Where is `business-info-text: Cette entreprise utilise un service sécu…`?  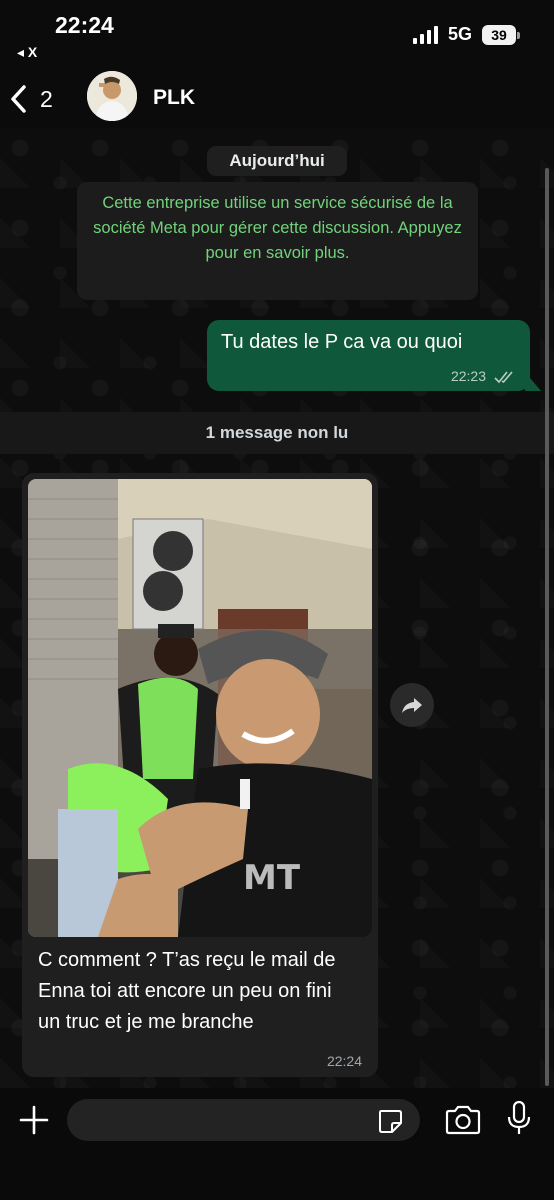
business-info-text: Cette entreprise utilise un service sécu… is located at coordinates (277, 228).